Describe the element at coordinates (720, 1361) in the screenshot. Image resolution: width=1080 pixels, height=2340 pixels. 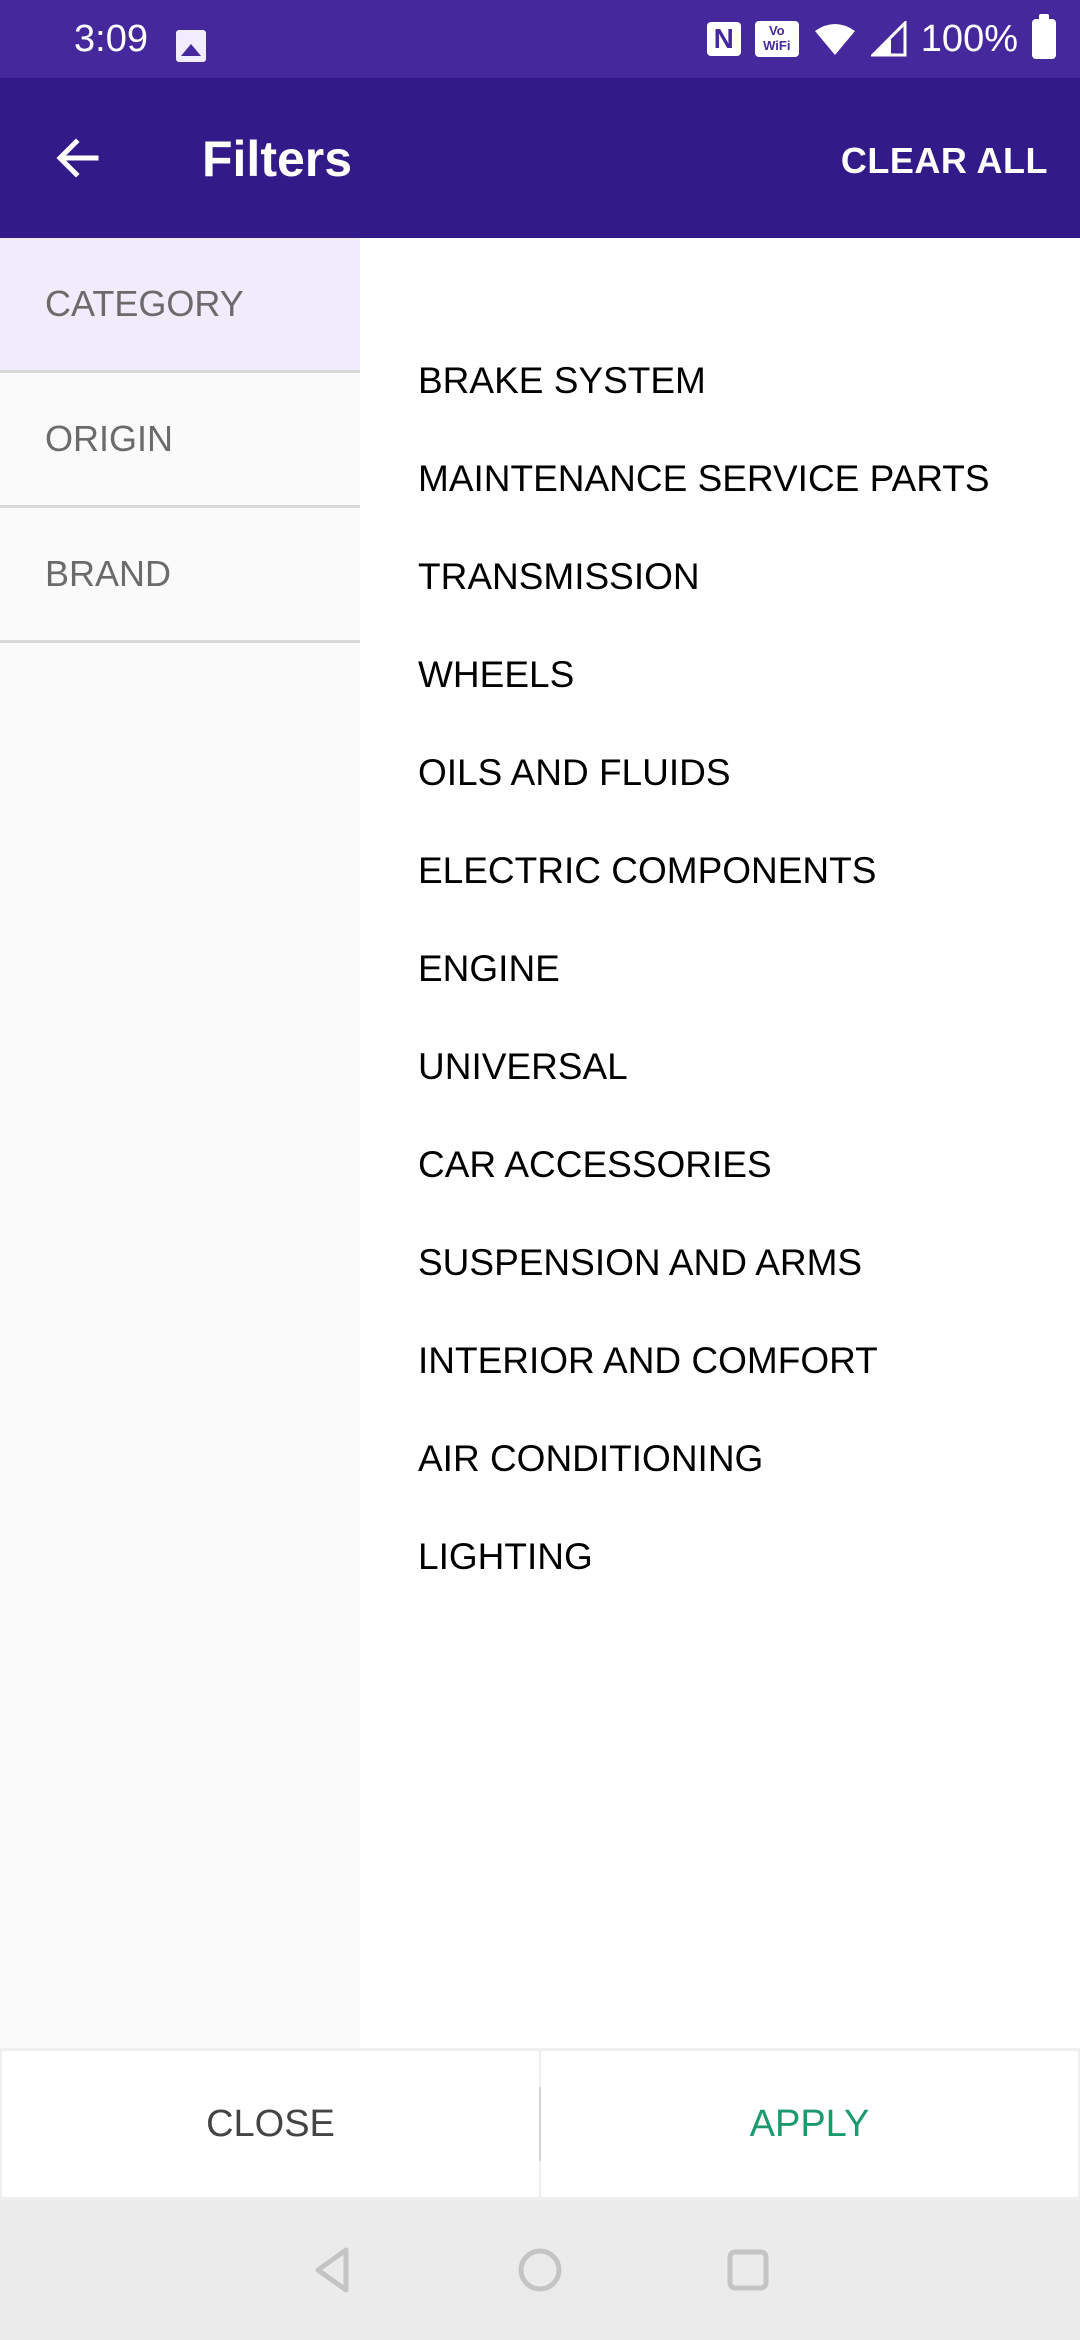
I see `option-interior-and-comfort: INTERIOR AND COMFORT` at that location.